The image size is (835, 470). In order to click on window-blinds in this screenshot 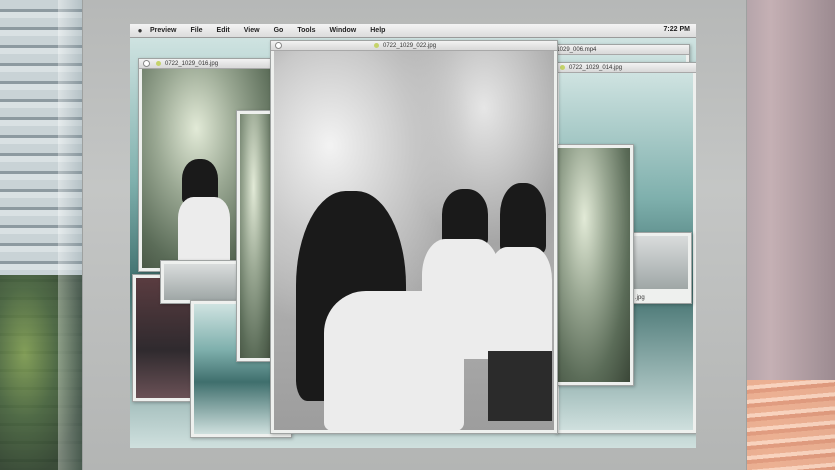, I will do `click(41, 235)`.